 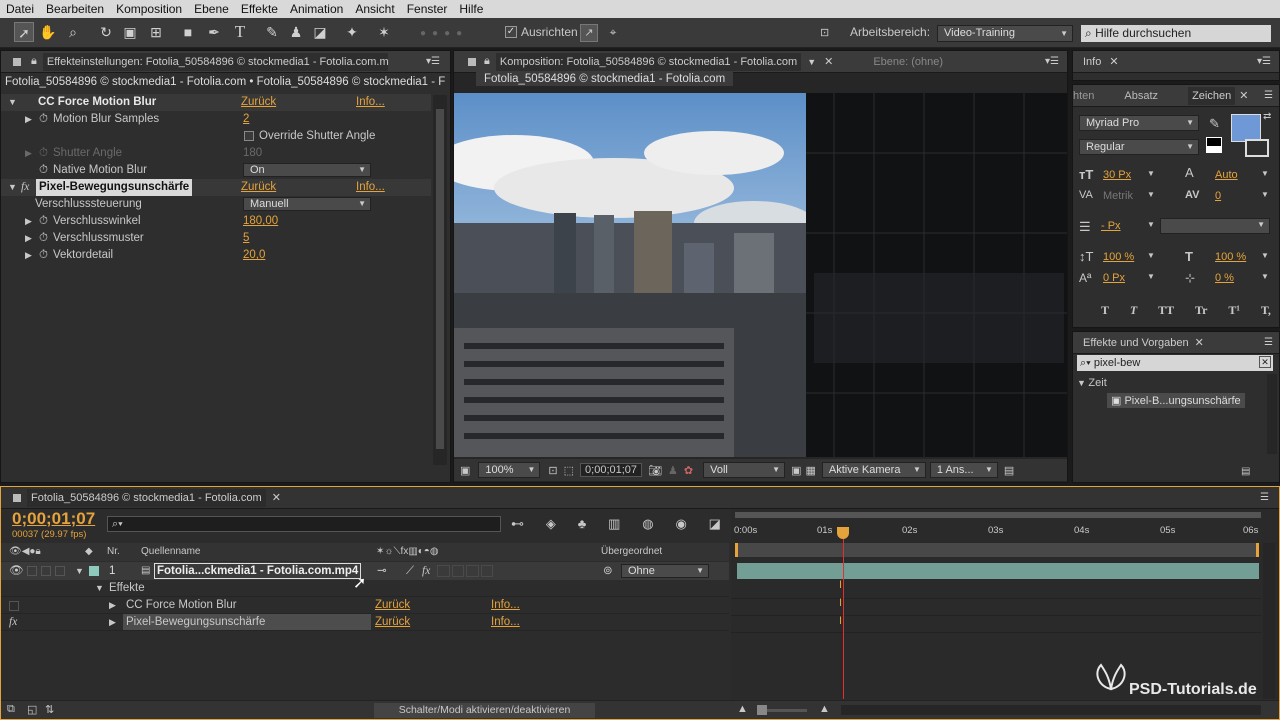 What do you see at coordinates (11, 709) in the screenshot?
I see `layer-switches-toggle-icon: ⧉` at bounding box center [11, 709].